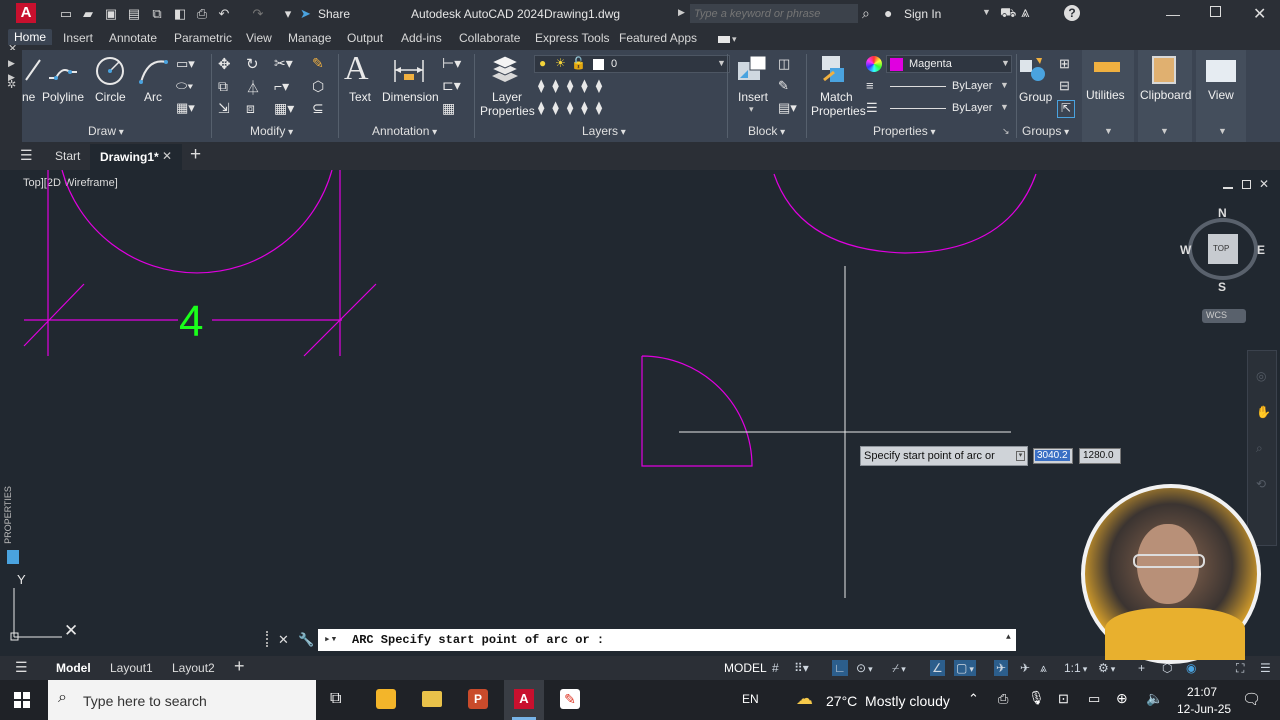  I want to click on zoom-icon: ⌕, so click(1259, 448).